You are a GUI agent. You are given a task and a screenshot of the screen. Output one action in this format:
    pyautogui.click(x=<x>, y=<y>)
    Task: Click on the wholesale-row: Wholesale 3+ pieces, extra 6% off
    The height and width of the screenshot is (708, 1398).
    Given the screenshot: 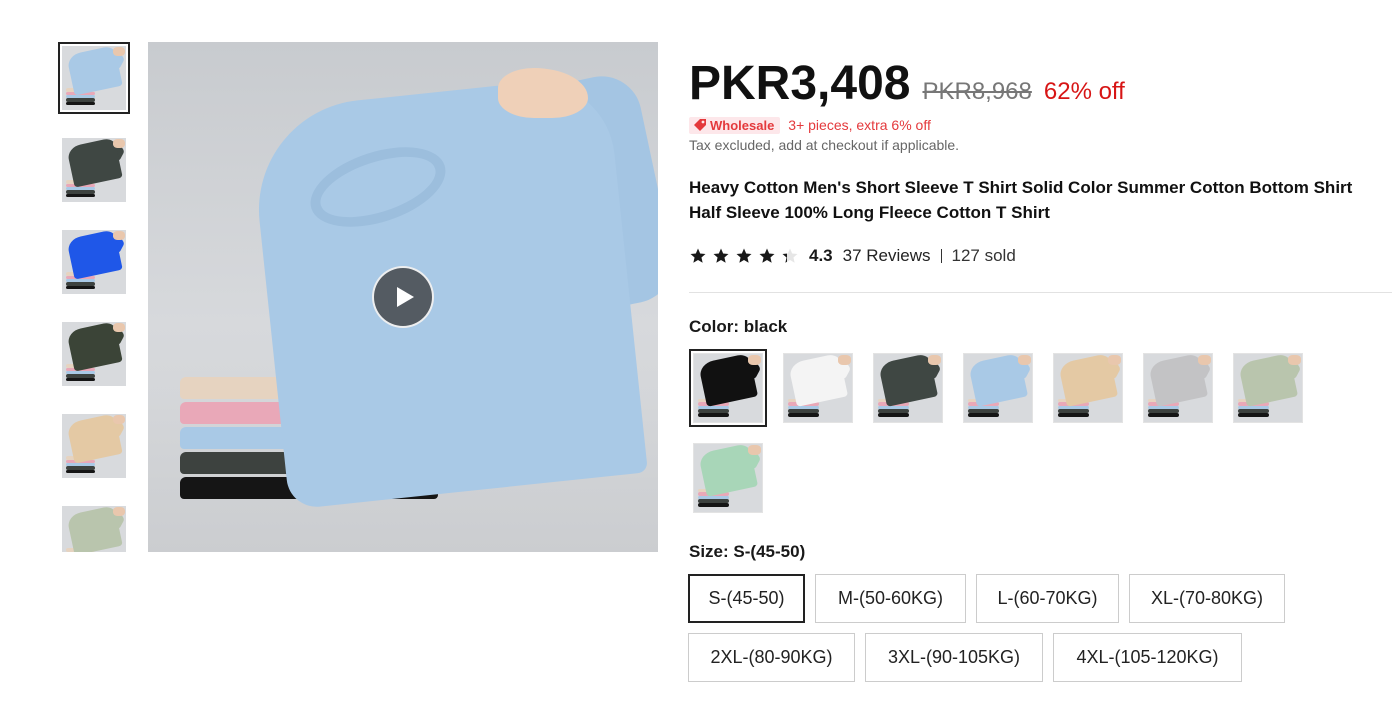 What is the action you would take?
    pyautogui.click(x=1040, y=125)
    